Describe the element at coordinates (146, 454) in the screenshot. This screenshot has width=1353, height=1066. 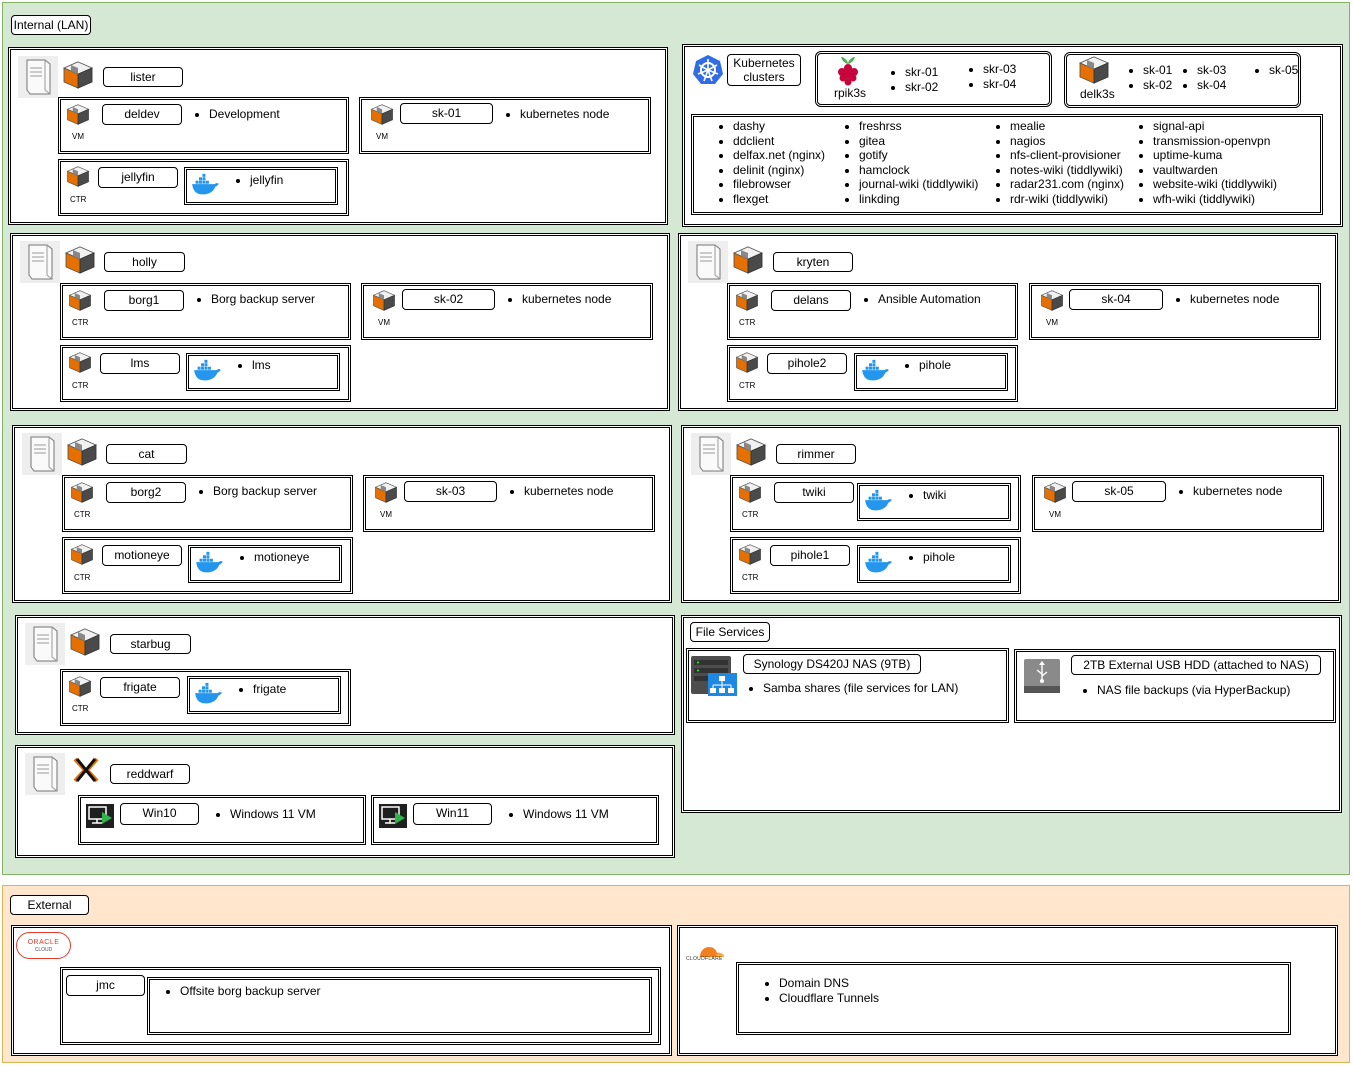
I see `host-name-cat: cat` at that location.